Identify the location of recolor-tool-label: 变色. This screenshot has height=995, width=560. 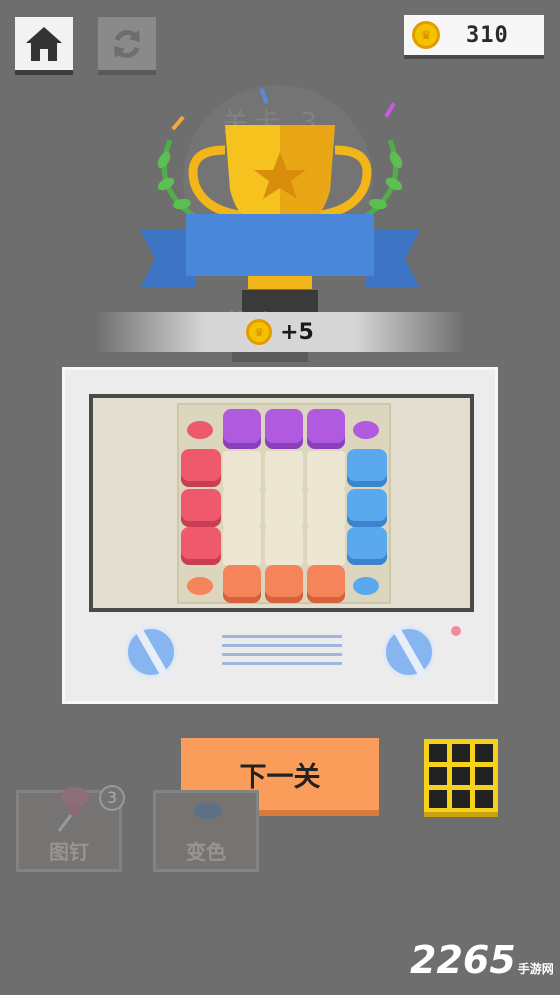
(206, 852).